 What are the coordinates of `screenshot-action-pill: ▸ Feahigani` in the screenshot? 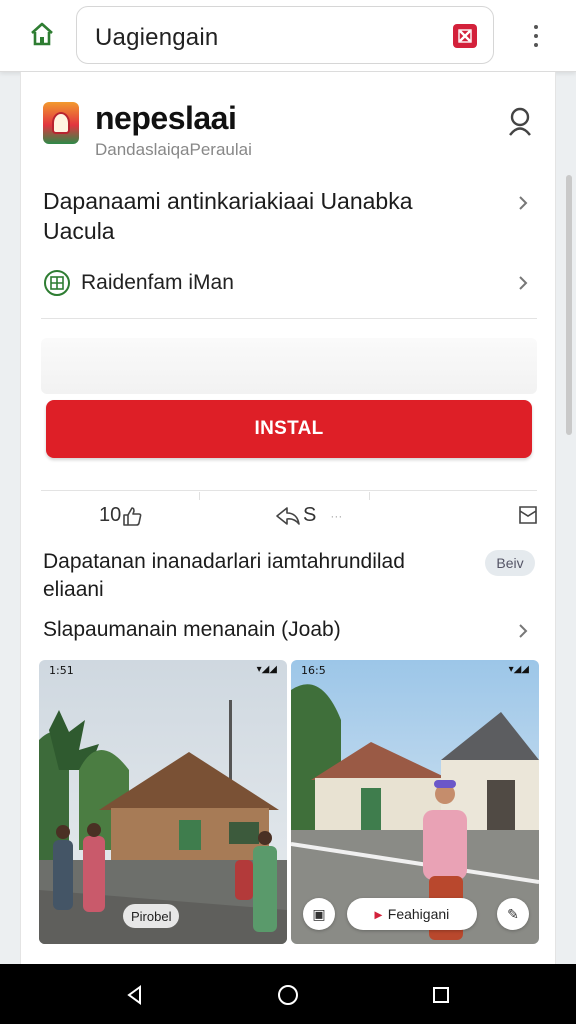 It's located at (412, 914).